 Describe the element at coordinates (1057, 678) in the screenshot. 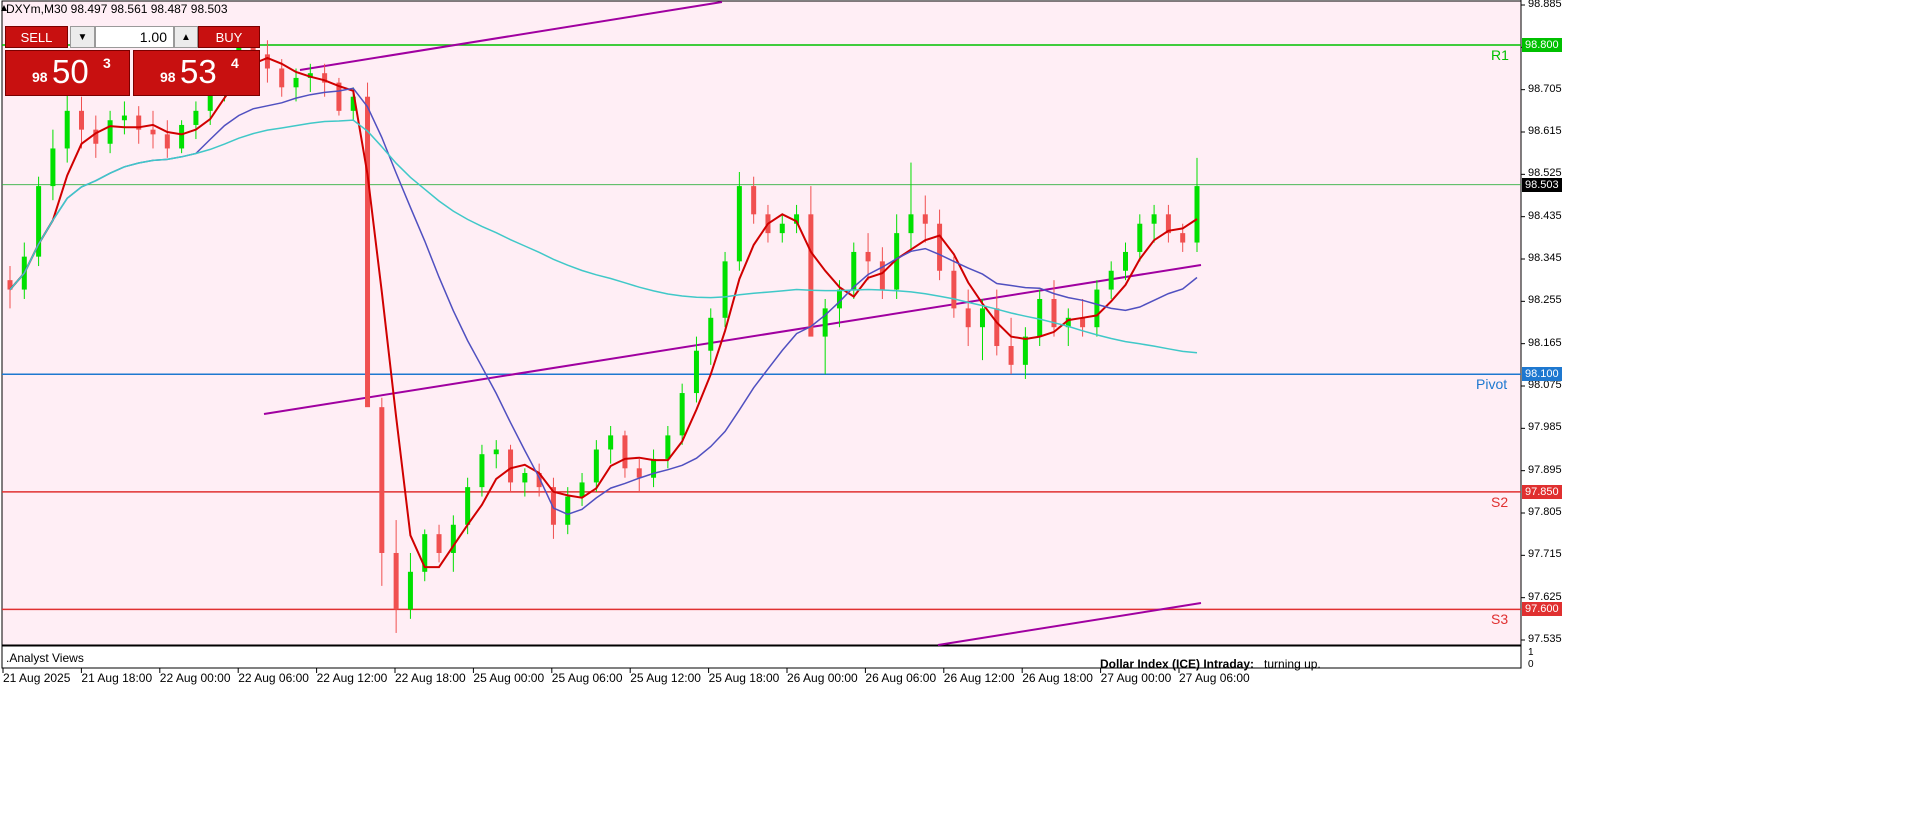

I see `time-axis-label: 26 Aug 18:00` at that location.